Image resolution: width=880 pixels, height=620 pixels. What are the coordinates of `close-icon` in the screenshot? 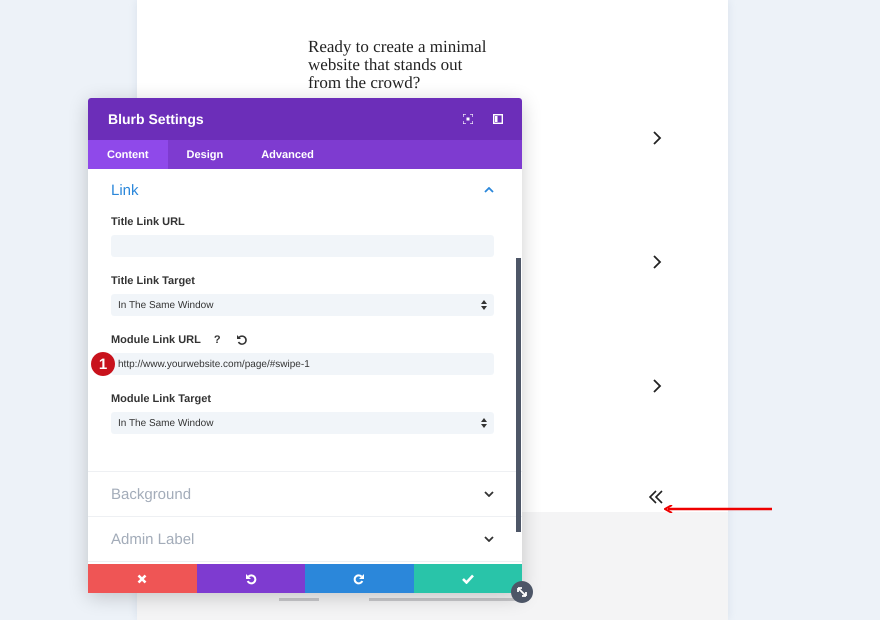 It's located at (142, 579).